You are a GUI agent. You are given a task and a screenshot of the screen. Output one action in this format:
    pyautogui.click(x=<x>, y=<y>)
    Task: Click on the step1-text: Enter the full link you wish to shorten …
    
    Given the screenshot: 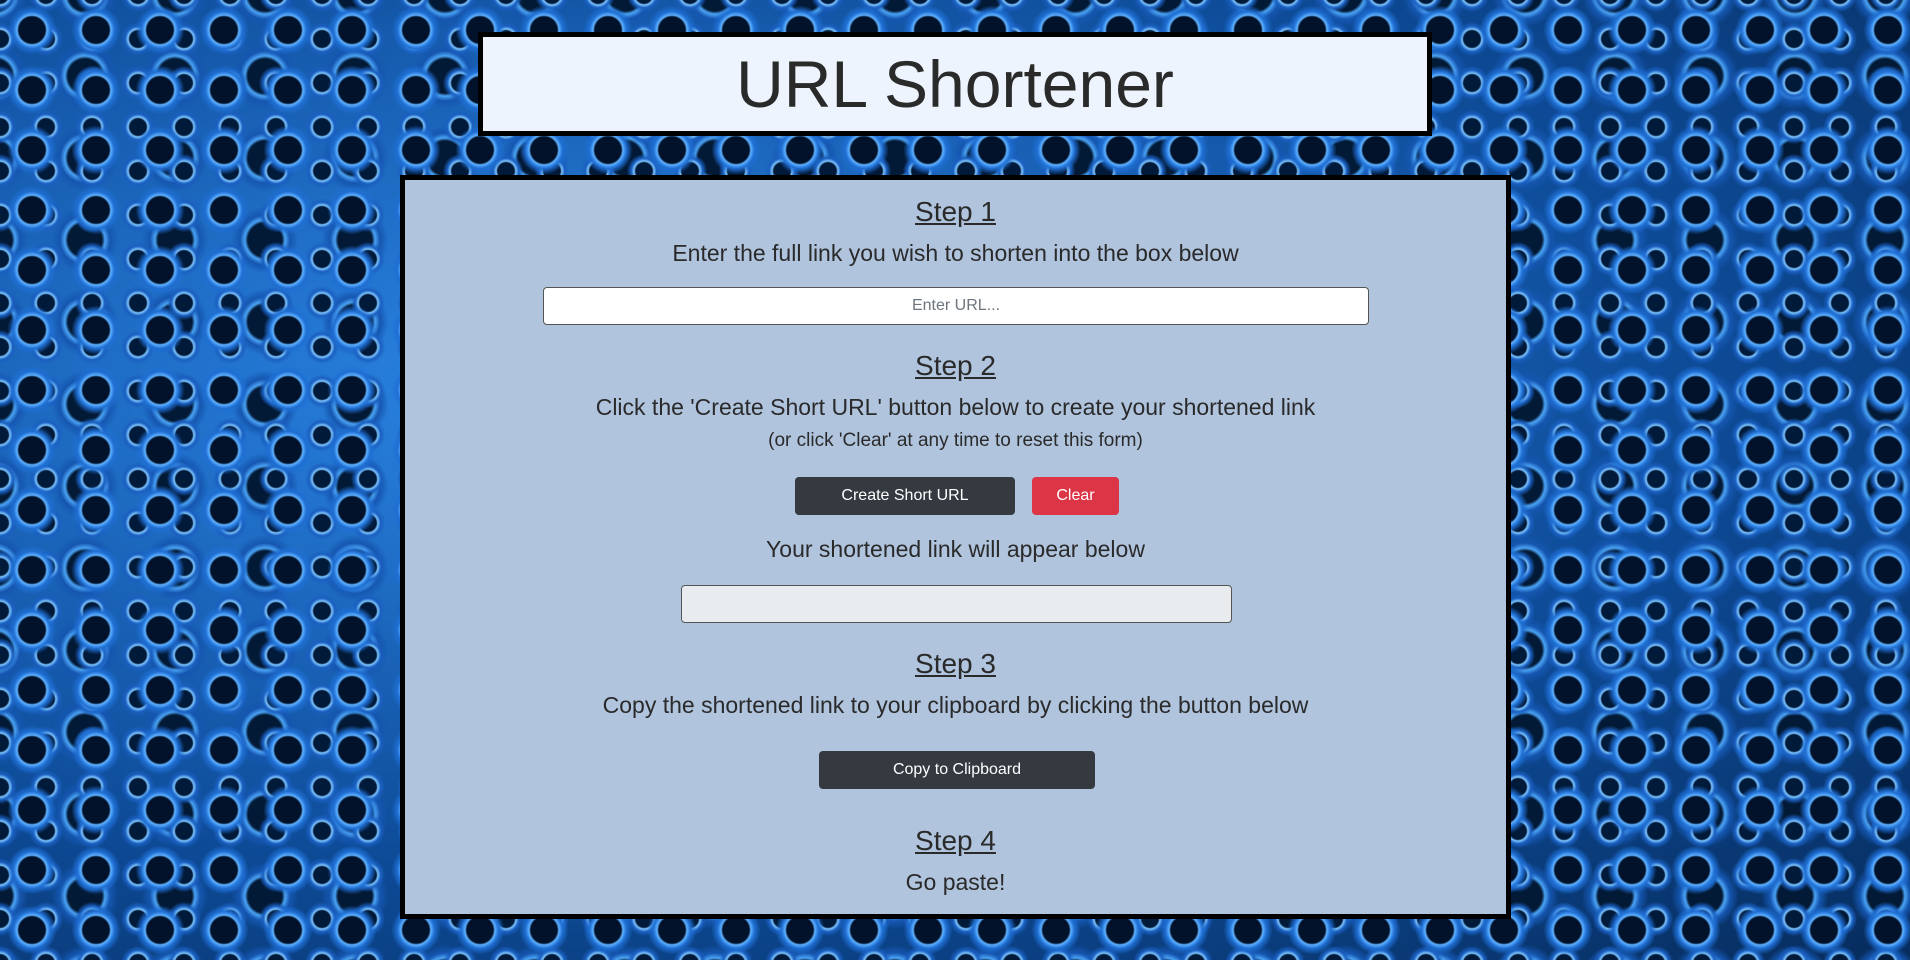 What is the action you would take?
    pyautogui.click(x=955, y=253)
    